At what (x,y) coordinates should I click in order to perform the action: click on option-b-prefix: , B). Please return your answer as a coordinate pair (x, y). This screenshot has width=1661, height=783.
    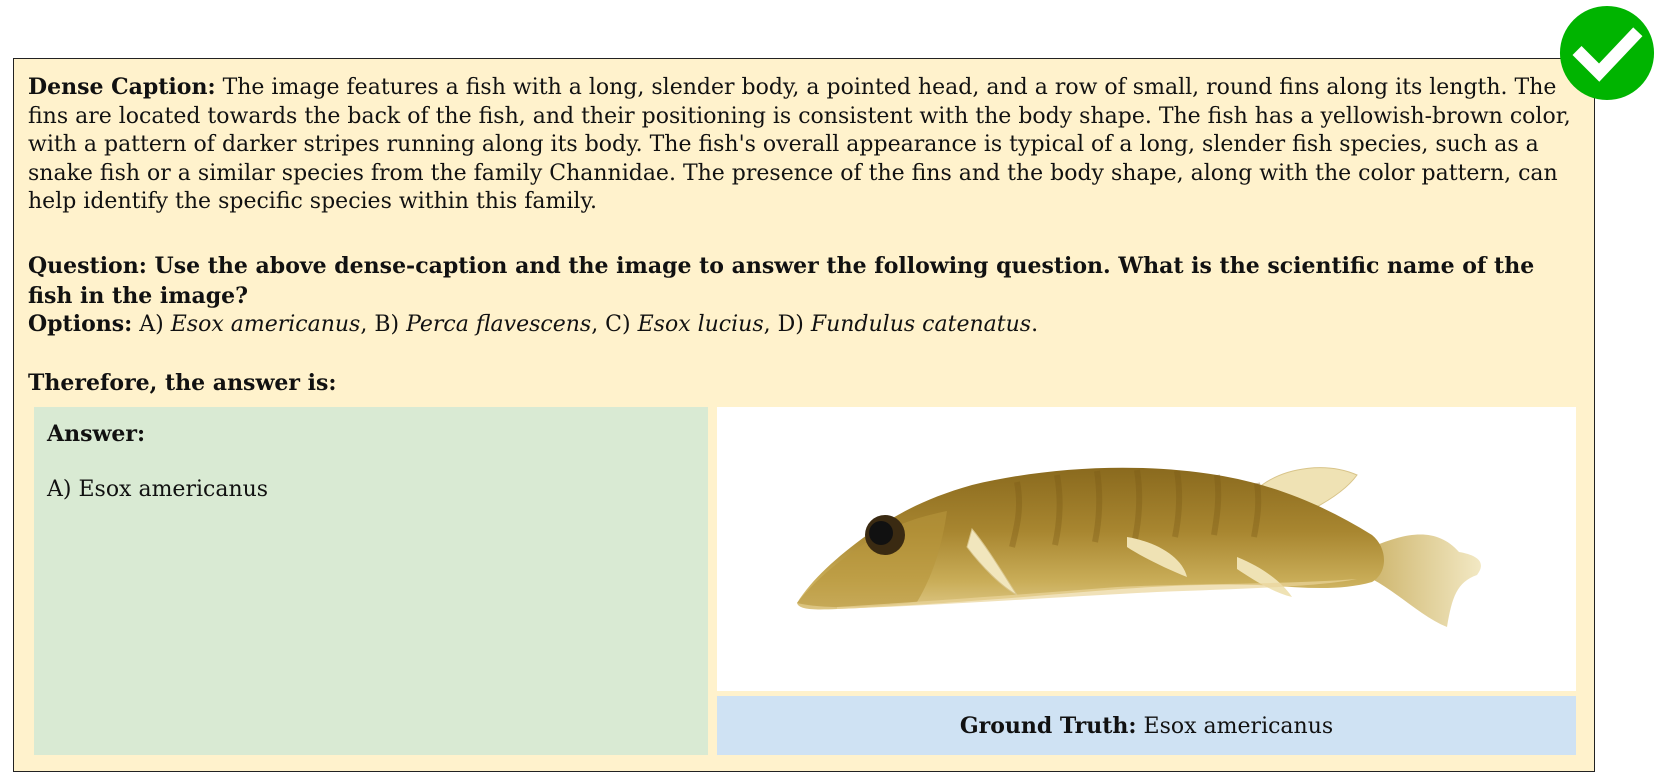
    Looking at the image, I should click on (383, 324).